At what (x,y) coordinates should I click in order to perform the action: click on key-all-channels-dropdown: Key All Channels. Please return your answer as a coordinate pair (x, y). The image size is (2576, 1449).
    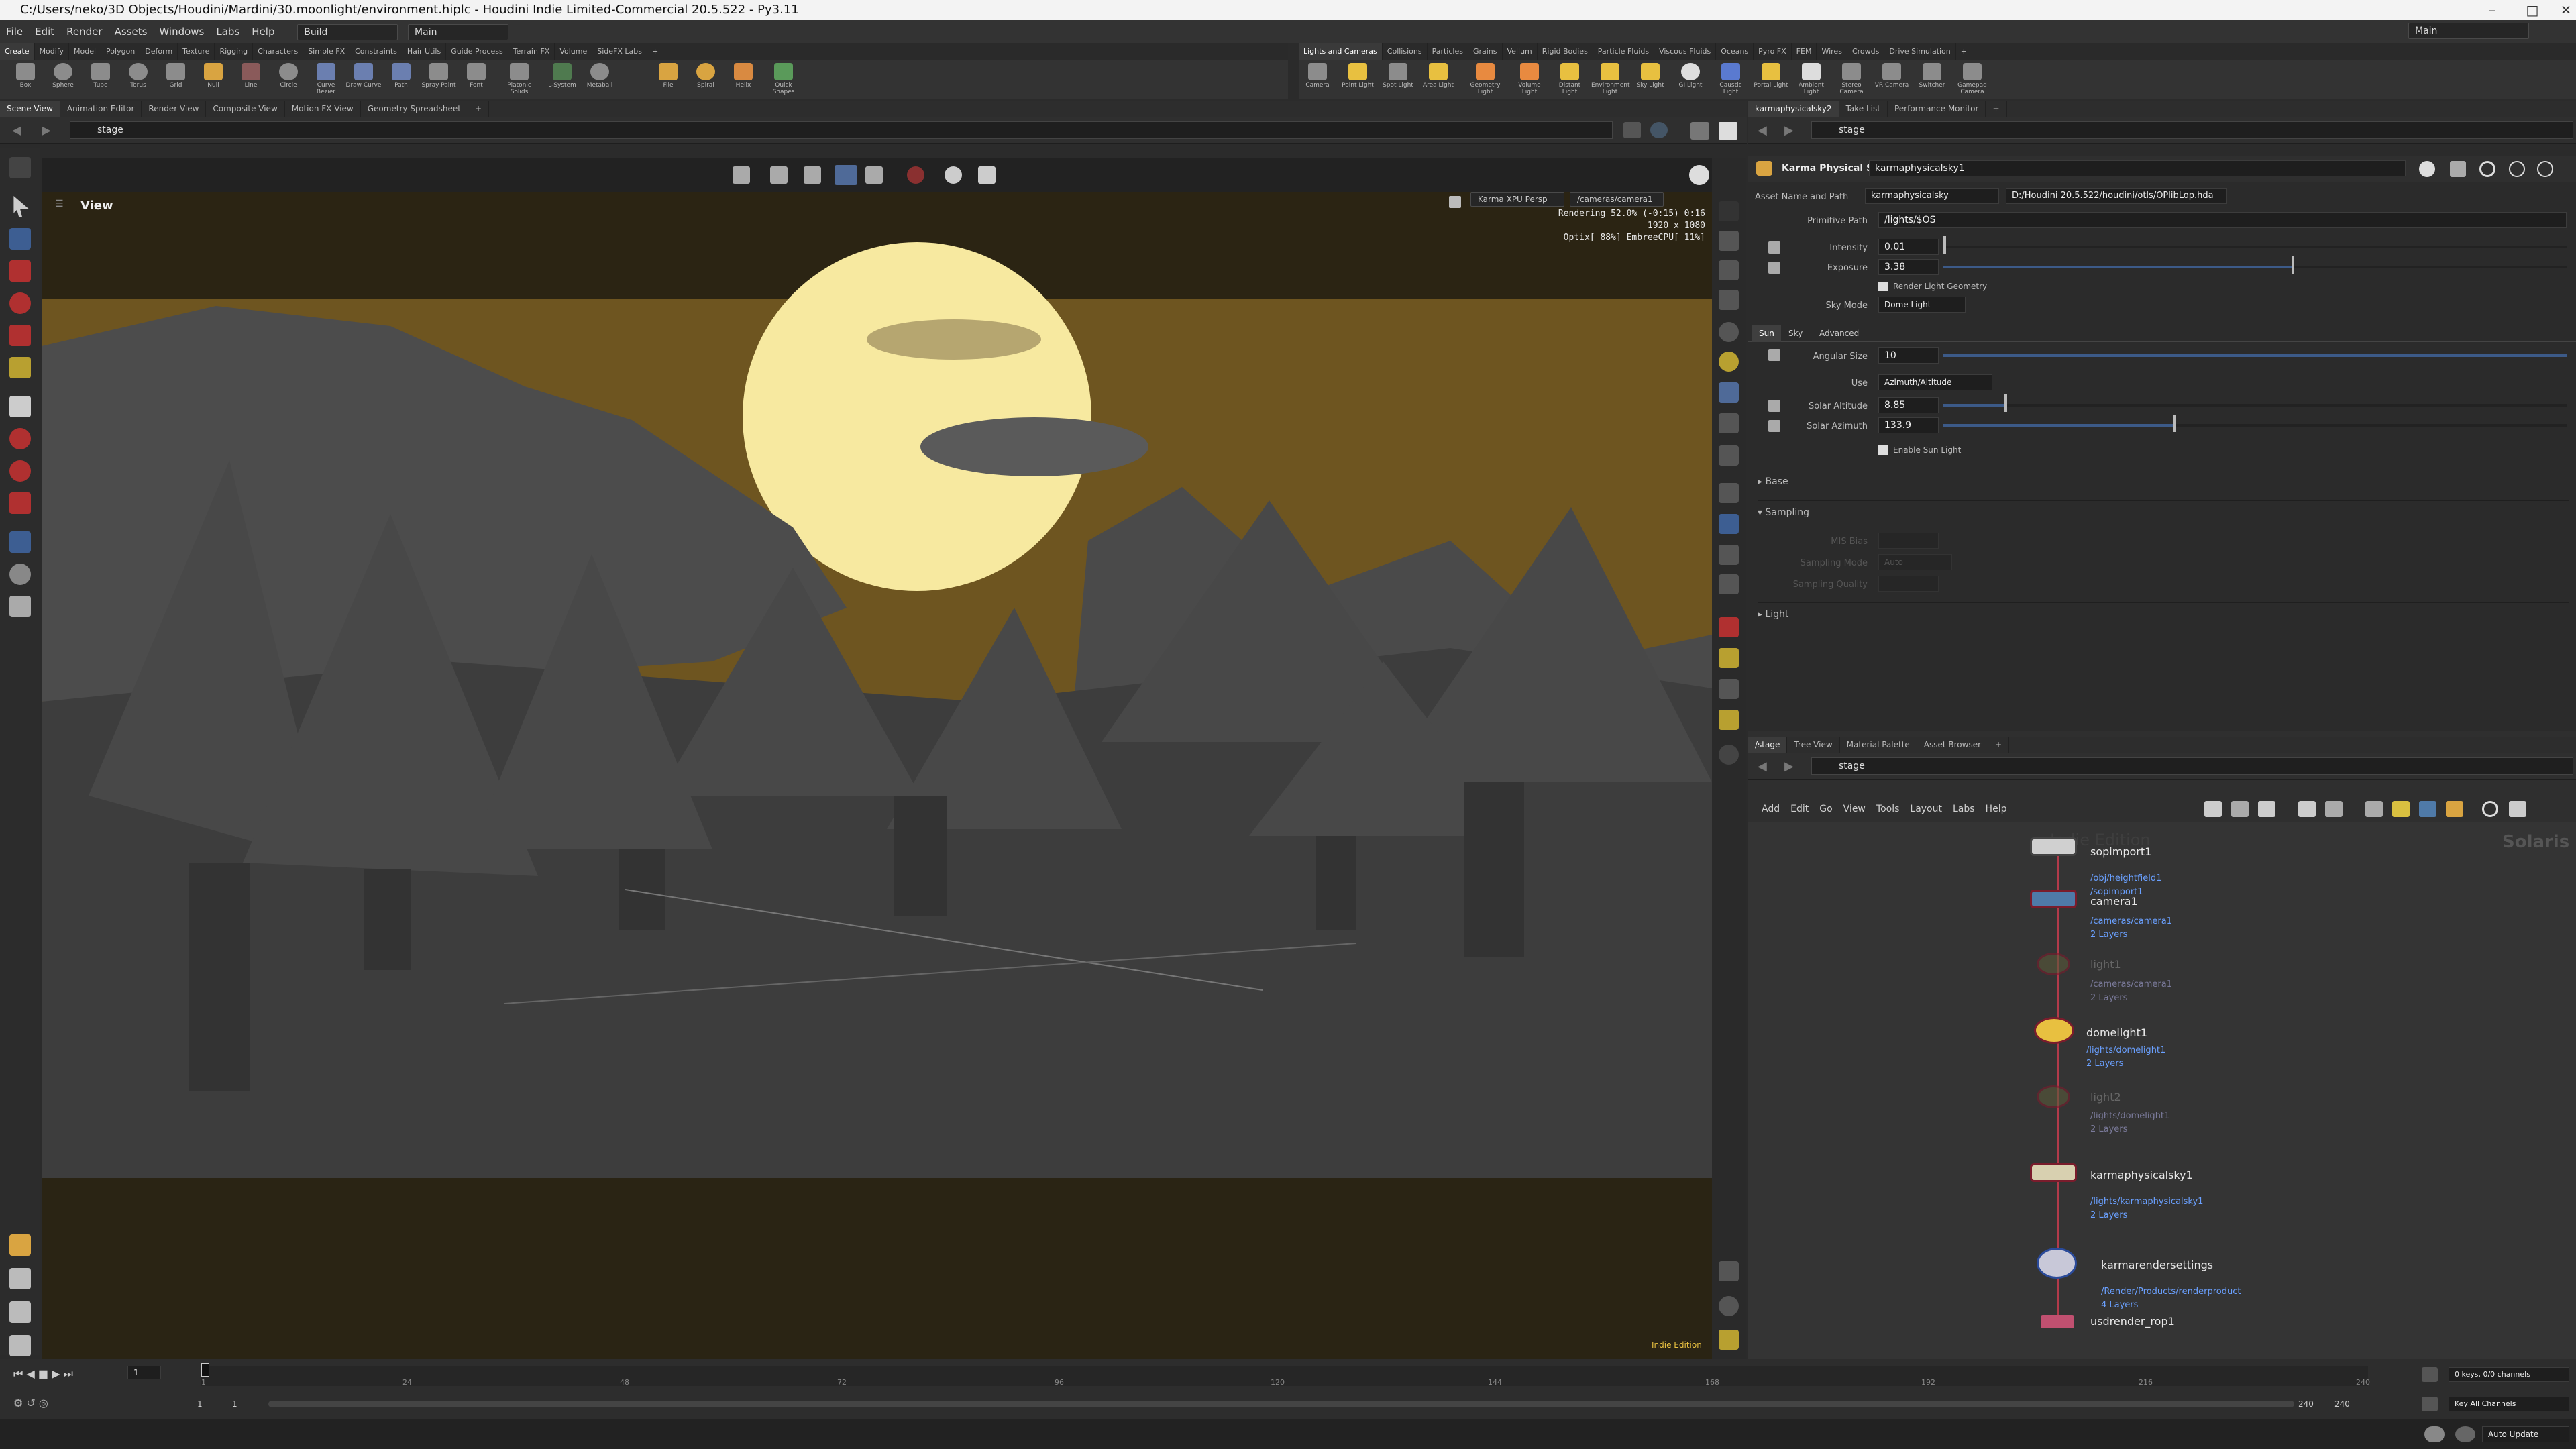
    Looking at the image, I should click on (2509, 1404).